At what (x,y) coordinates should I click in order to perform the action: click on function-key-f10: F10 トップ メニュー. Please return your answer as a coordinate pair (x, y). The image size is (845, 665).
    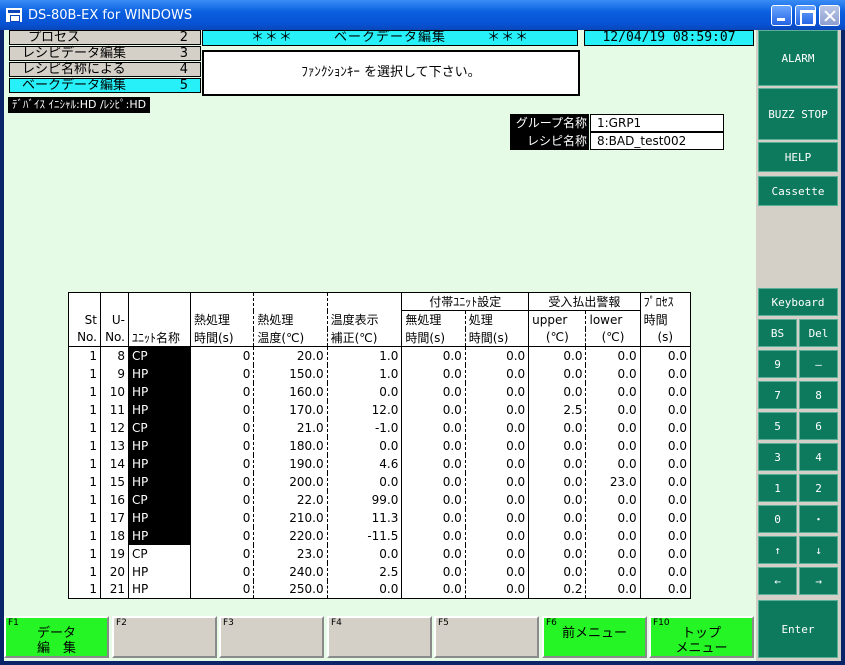
    Looking at the image, I should click on (701, 637).